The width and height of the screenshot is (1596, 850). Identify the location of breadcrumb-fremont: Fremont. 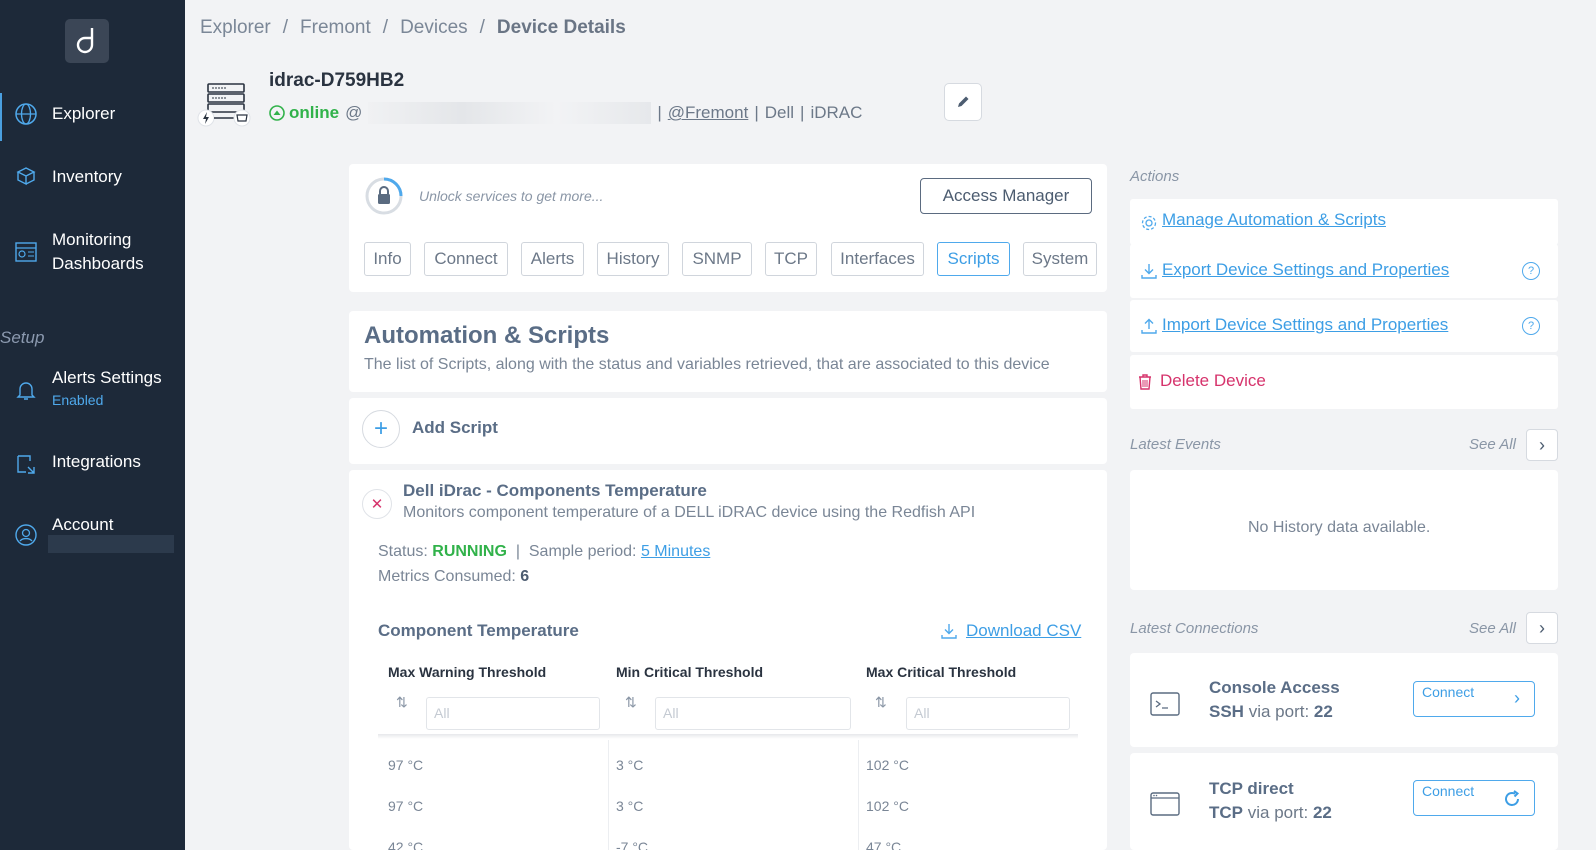
(335, 28).